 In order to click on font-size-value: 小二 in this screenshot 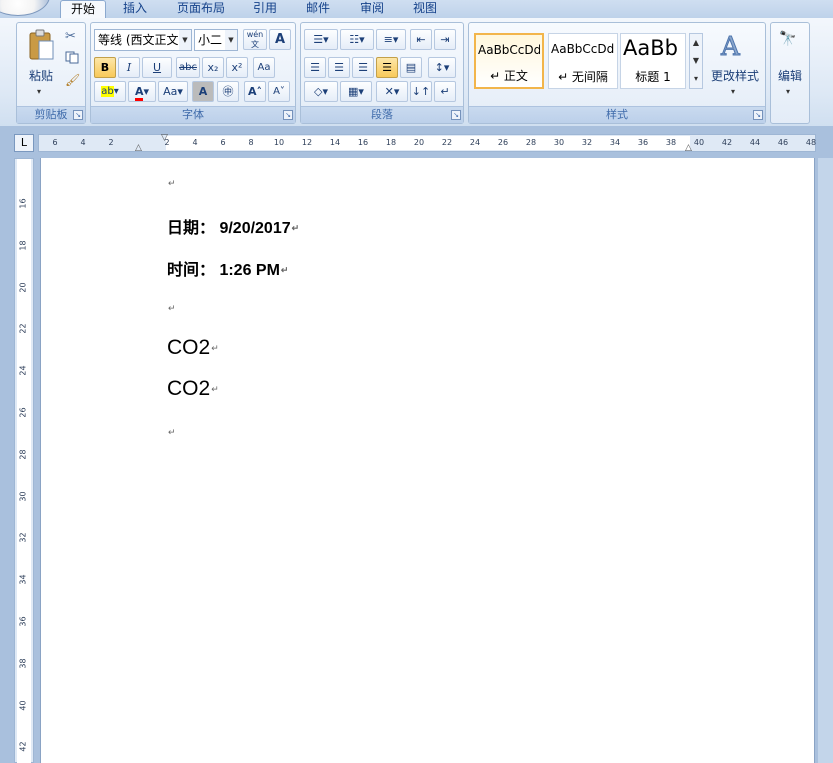, I will do `click(210, 40)`.